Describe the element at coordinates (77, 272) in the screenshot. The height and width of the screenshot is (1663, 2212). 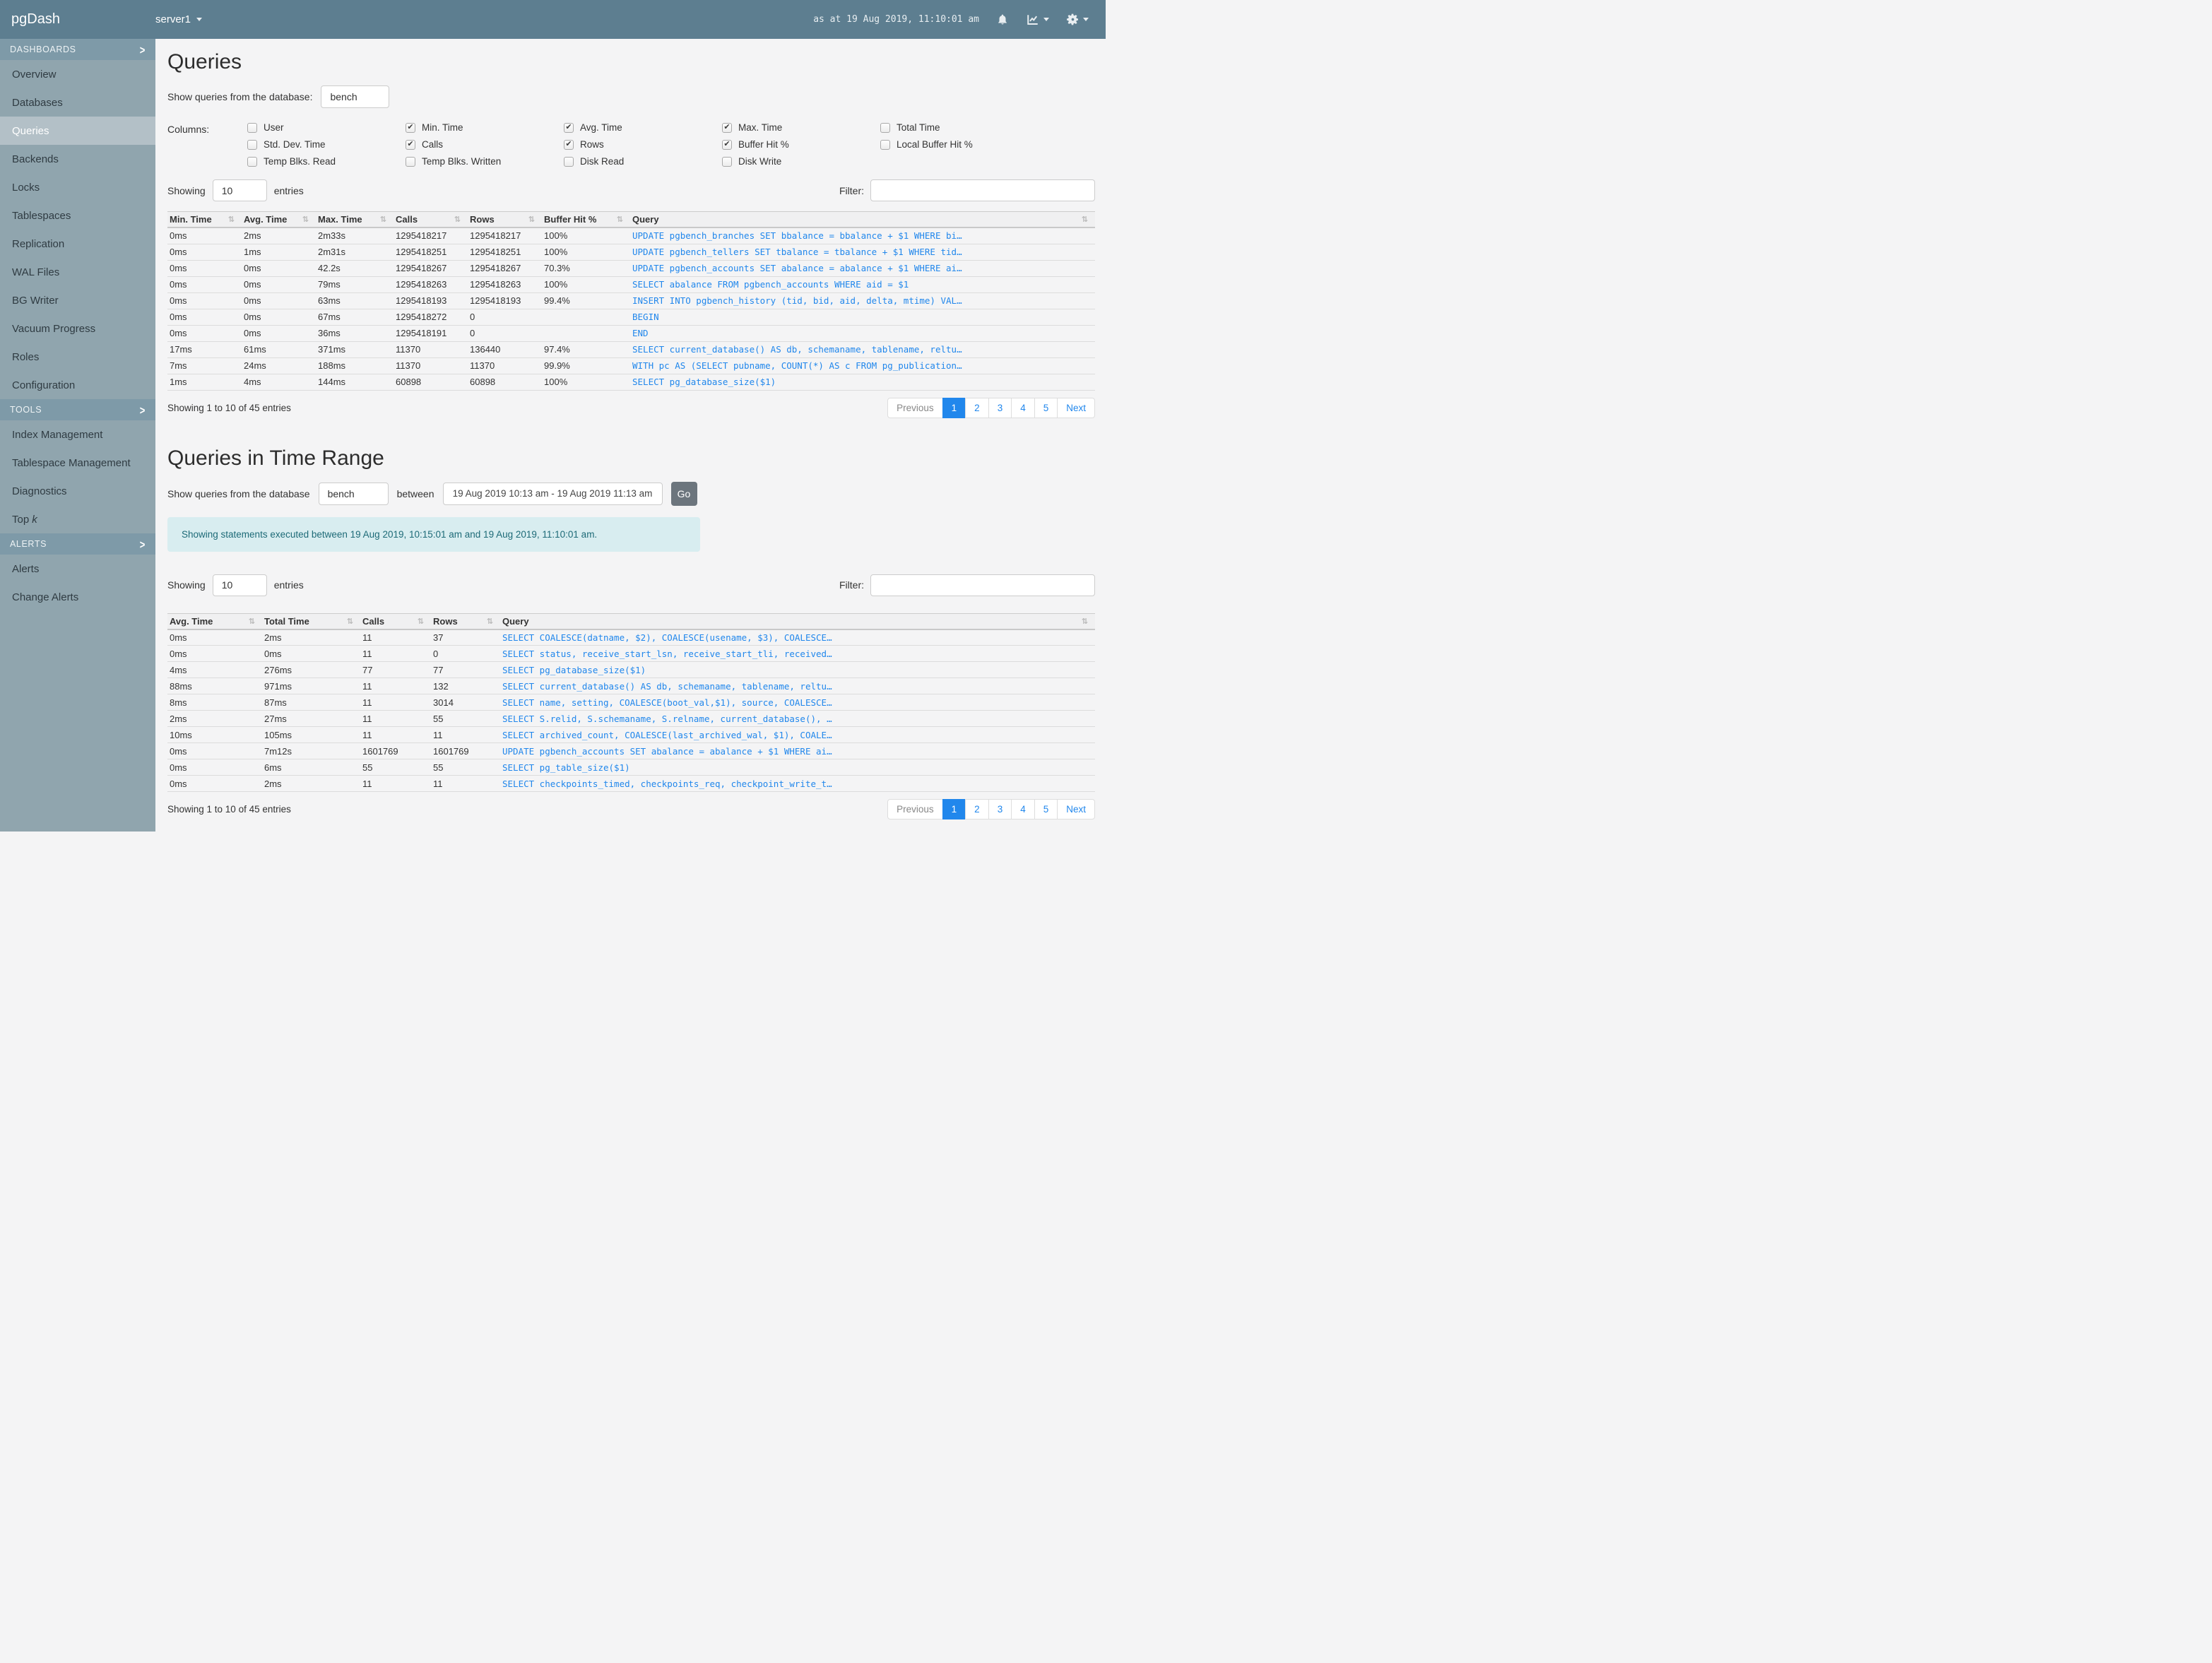
I see `sidebar-item-wal-files: WAL Files` at that location.